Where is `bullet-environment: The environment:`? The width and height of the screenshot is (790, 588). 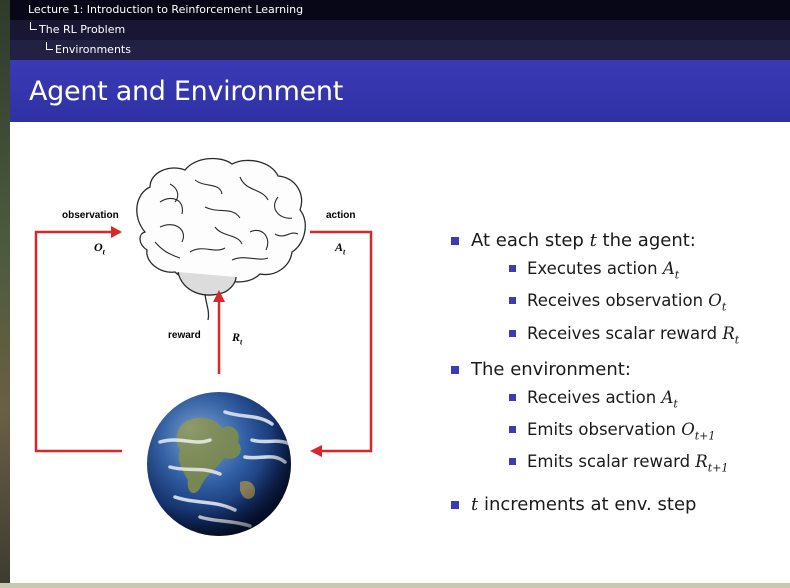 bullet-environment: The environment: is located at coordinates (618, 370).